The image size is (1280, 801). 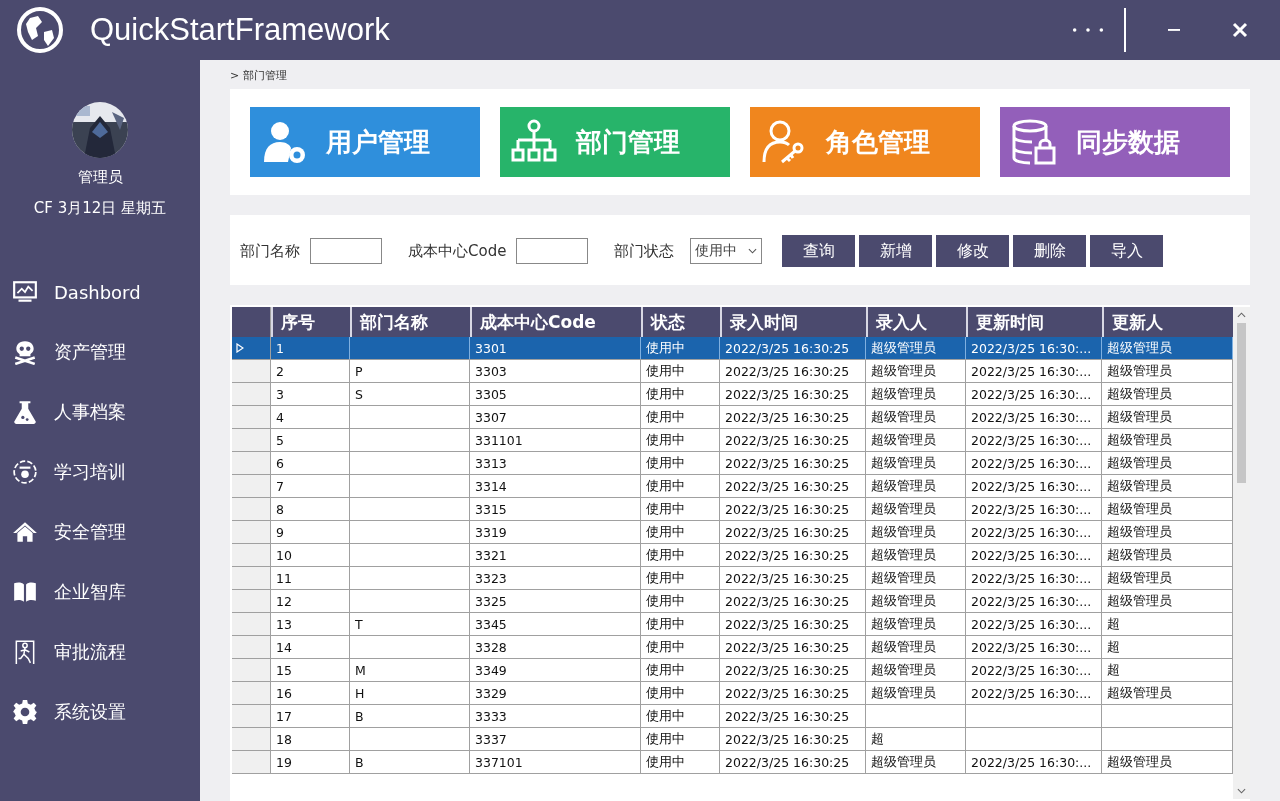 I want to click on table-row: 2 P 3303 使用中 2022/3/25 16:30:25 超级管理员 2022/3/25 16:30:... 超级管理员, so click(x=732, y=371).